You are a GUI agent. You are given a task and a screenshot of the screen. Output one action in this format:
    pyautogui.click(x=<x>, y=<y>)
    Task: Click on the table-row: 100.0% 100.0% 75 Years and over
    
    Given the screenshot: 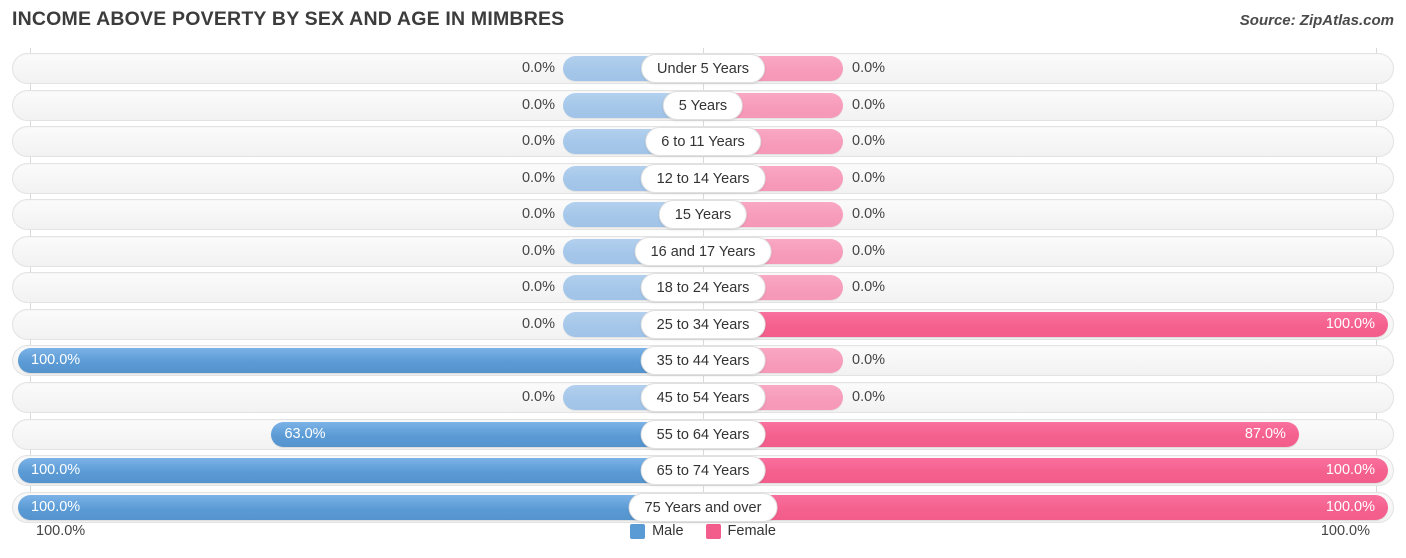 What is the action you would take?
    pyautogui.click(x=703, y=507)
    